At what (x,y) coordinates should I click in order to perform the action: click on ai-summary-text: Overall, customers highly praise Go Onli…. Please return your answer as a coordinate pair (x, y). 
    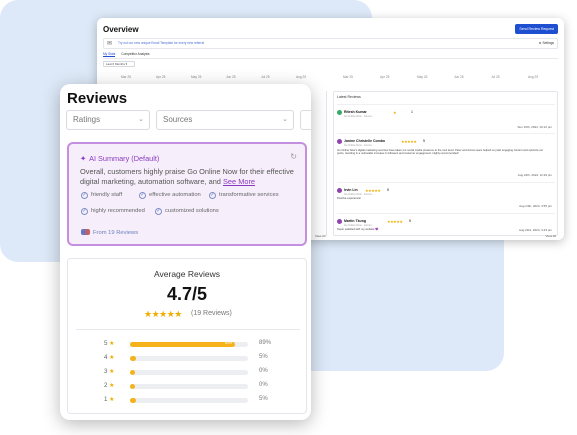
    Looking at the image, I should click on (191, 177).